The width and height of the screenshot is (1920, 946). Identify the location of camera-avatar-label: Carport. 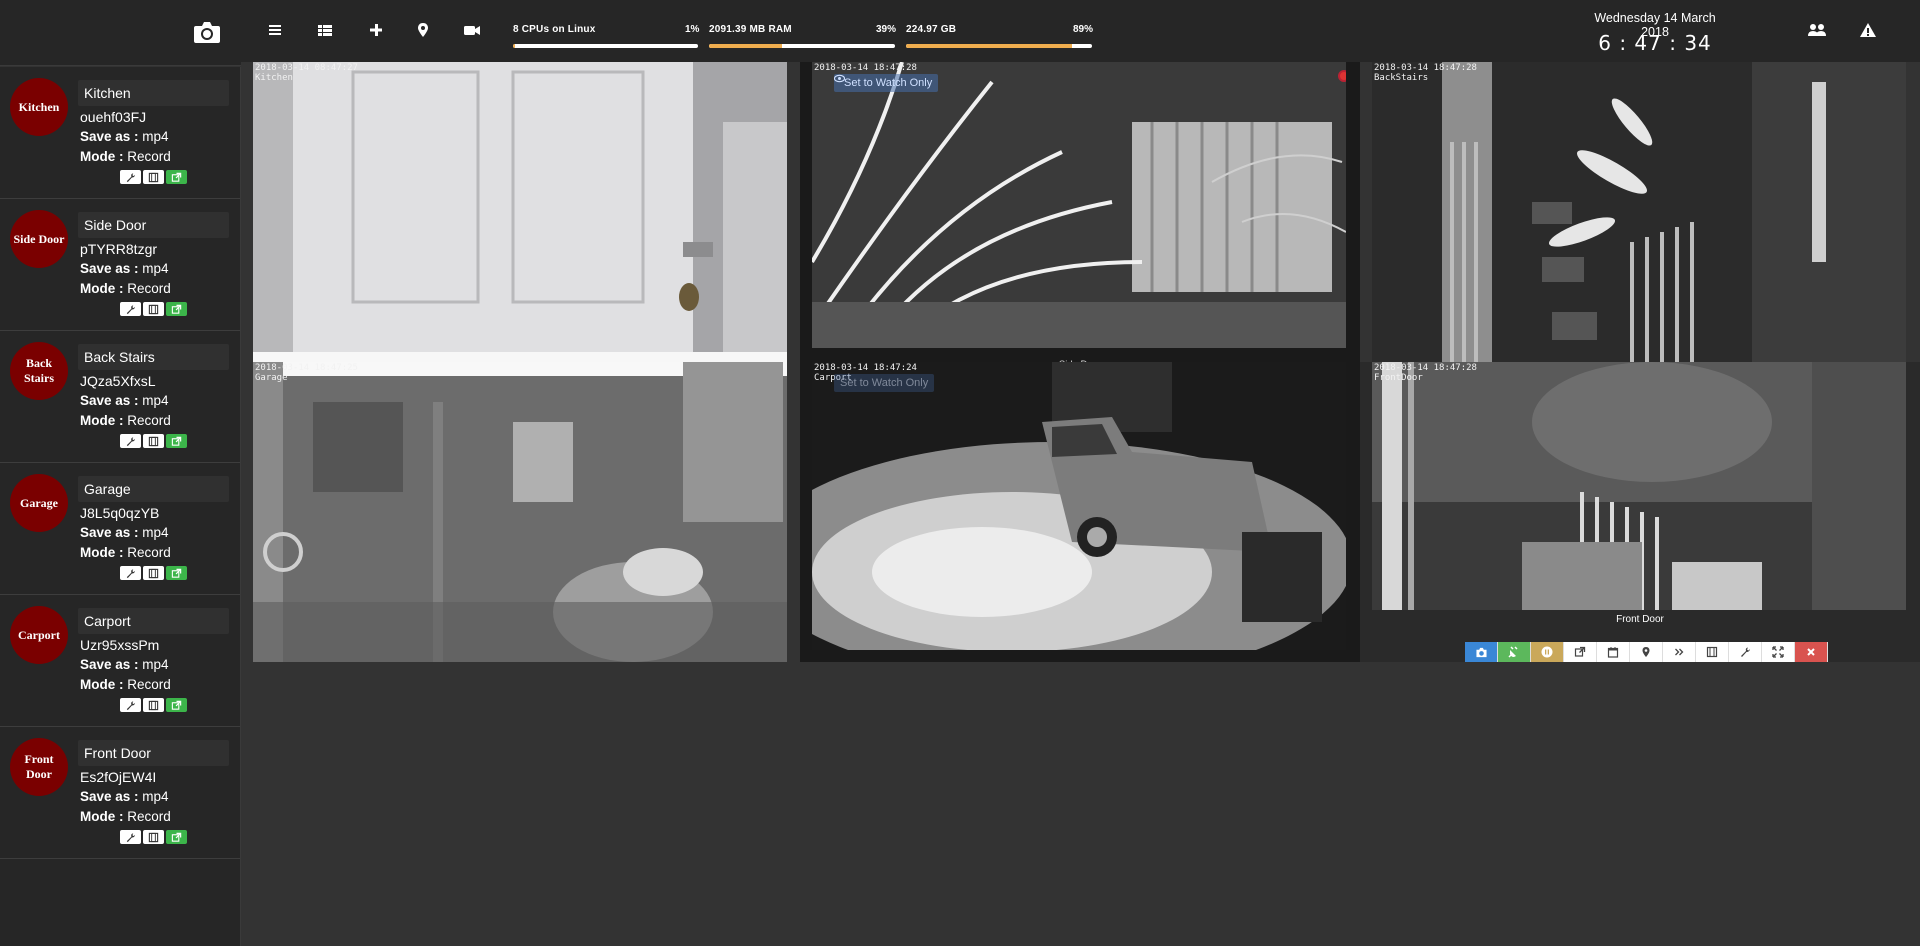
(39, 634).